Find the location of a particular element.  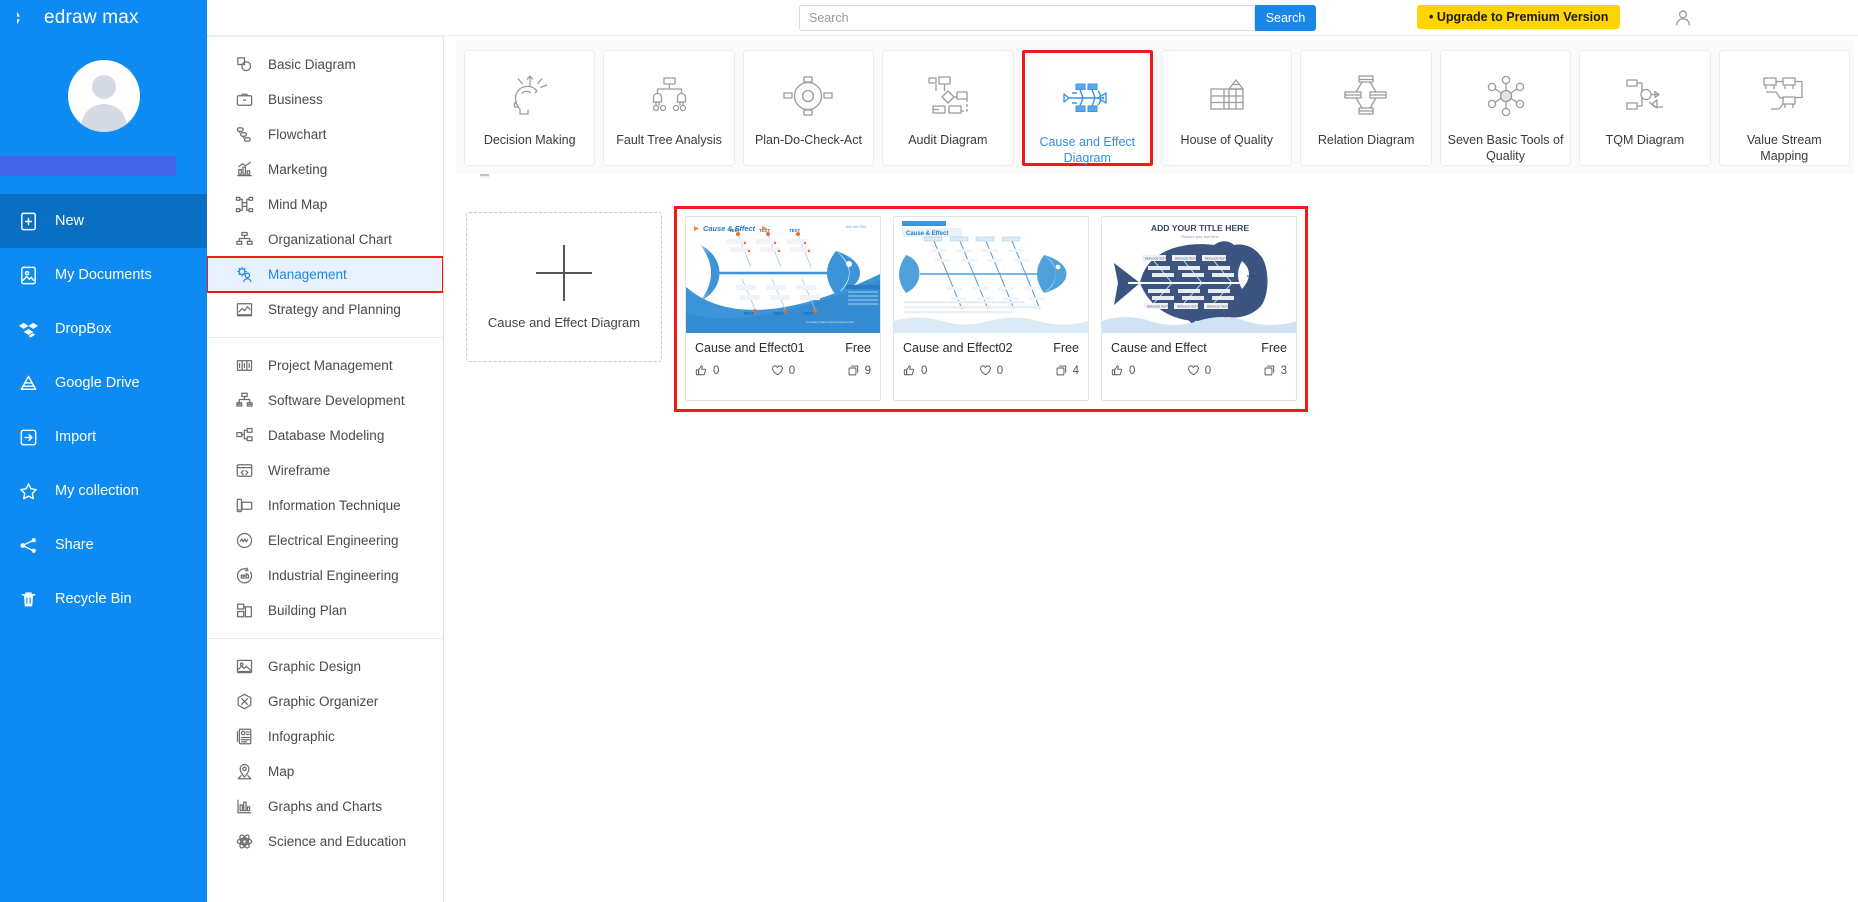

category-item-infographic: Infographic is located at coordinates (325, 736).